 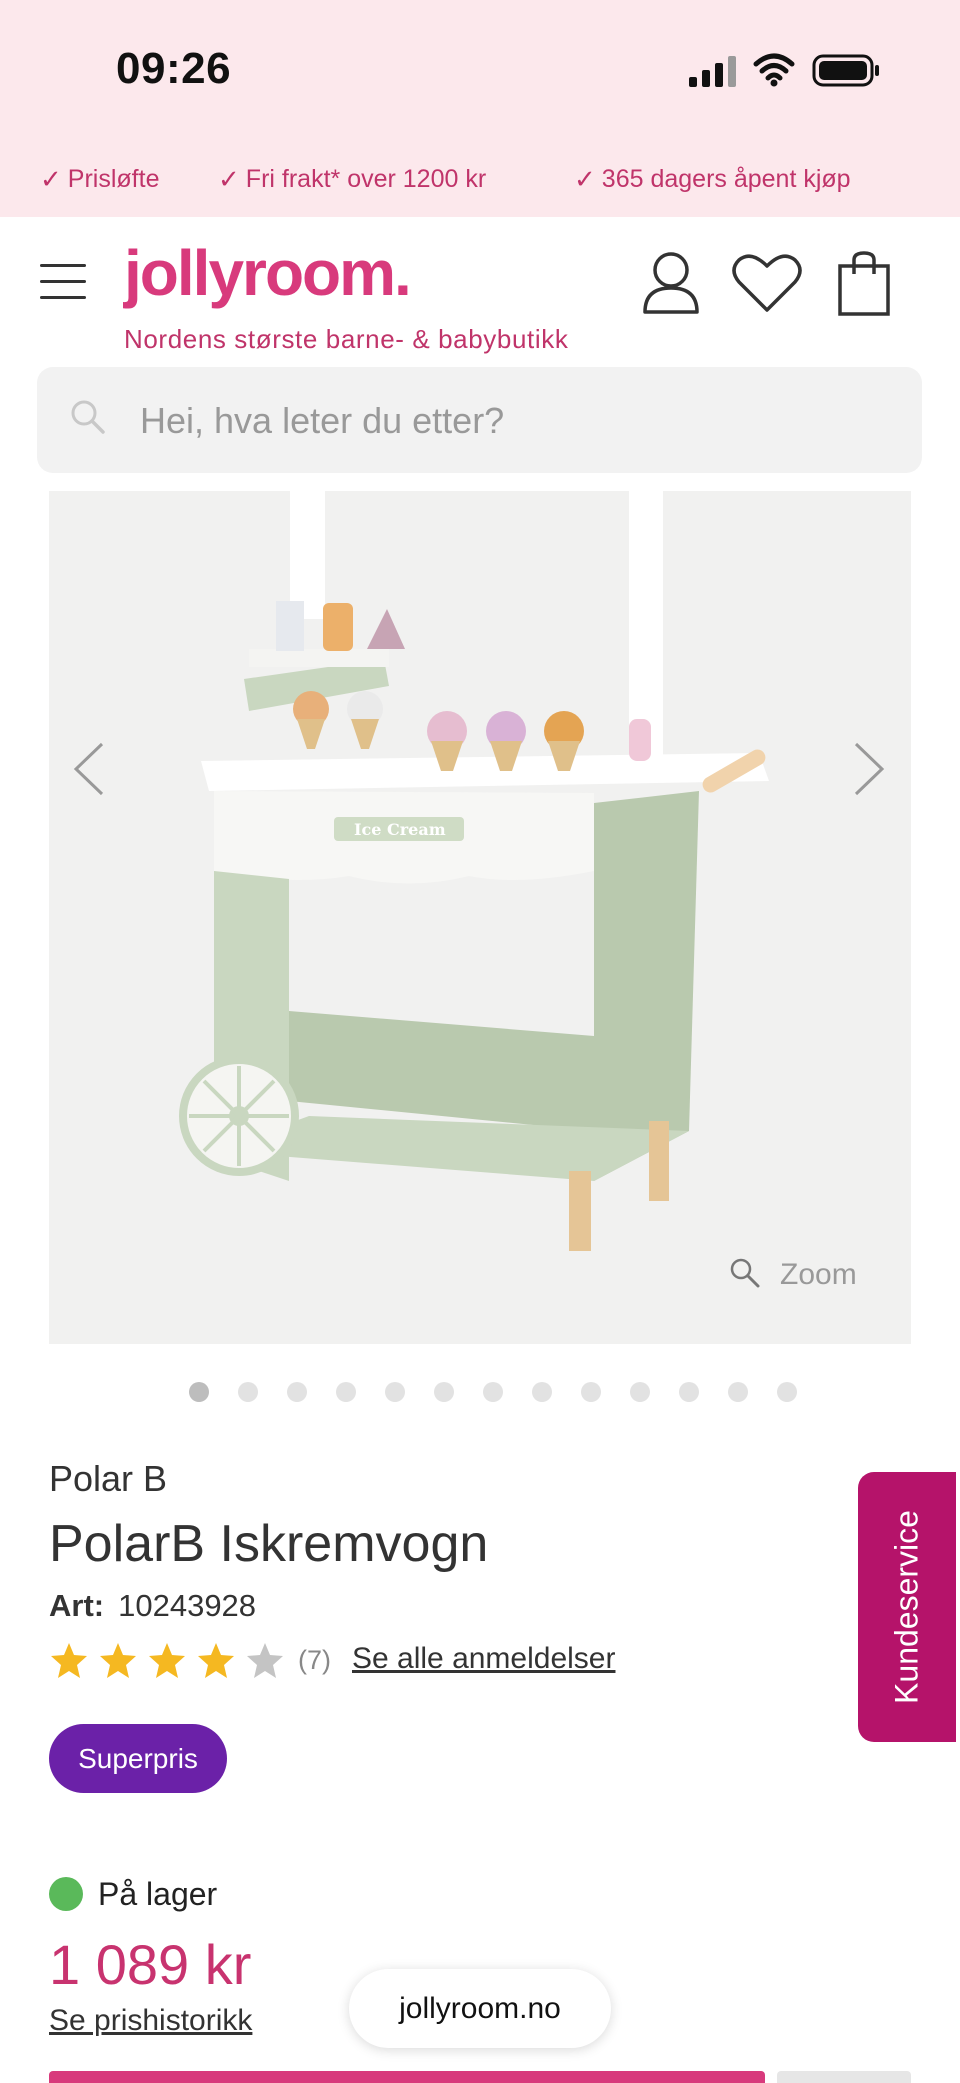 What do you see at coordinates (864, 284) in the screenshot?
I see `cart-icon` at bounding box center [864, 284].